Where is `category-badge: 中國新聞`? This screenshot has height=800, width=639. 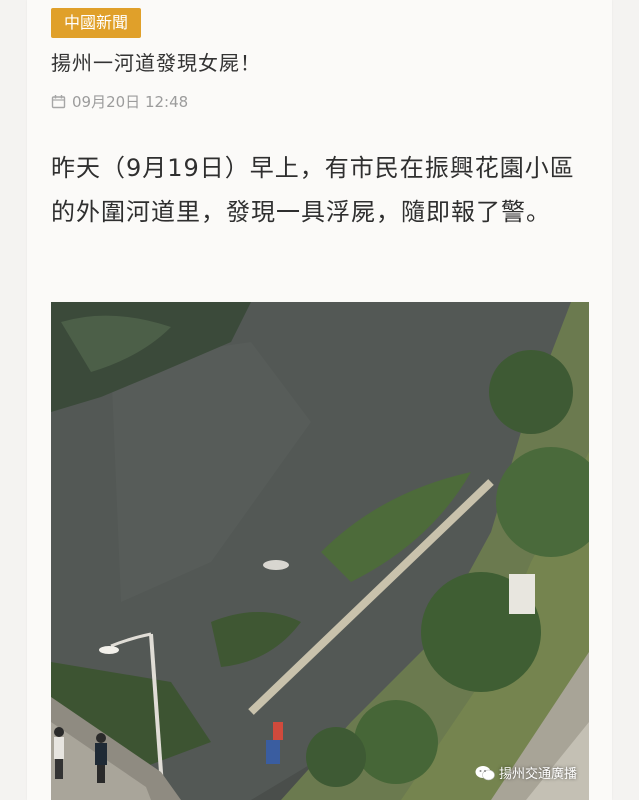
category-badge: 中國新聞 is located at coordinates (96, 23).